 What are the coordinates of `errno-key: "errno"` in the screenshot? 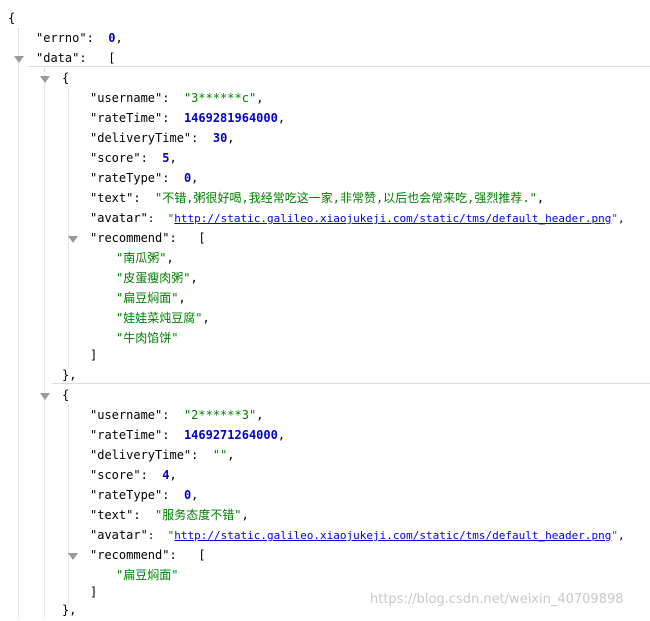 It's located at (61, 38).